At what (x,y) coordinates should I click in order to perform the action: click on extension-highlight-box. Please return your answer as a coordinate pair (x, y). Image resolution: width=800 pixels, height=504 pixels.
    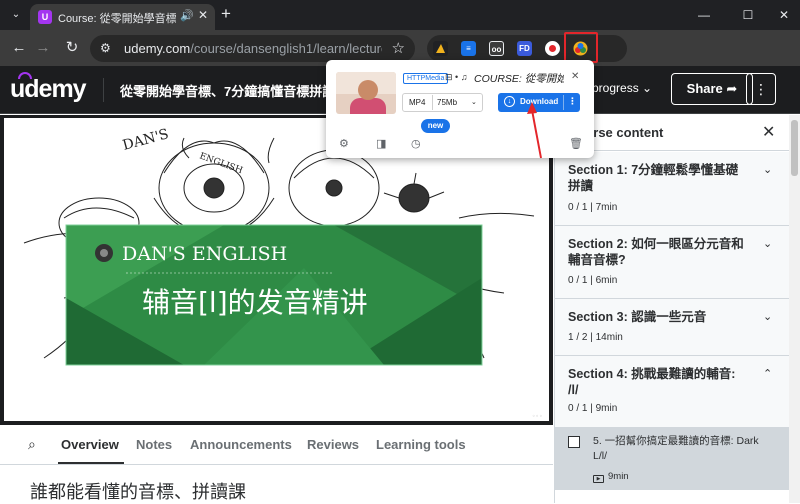
    Looking at the image, I should click on (581, 47).